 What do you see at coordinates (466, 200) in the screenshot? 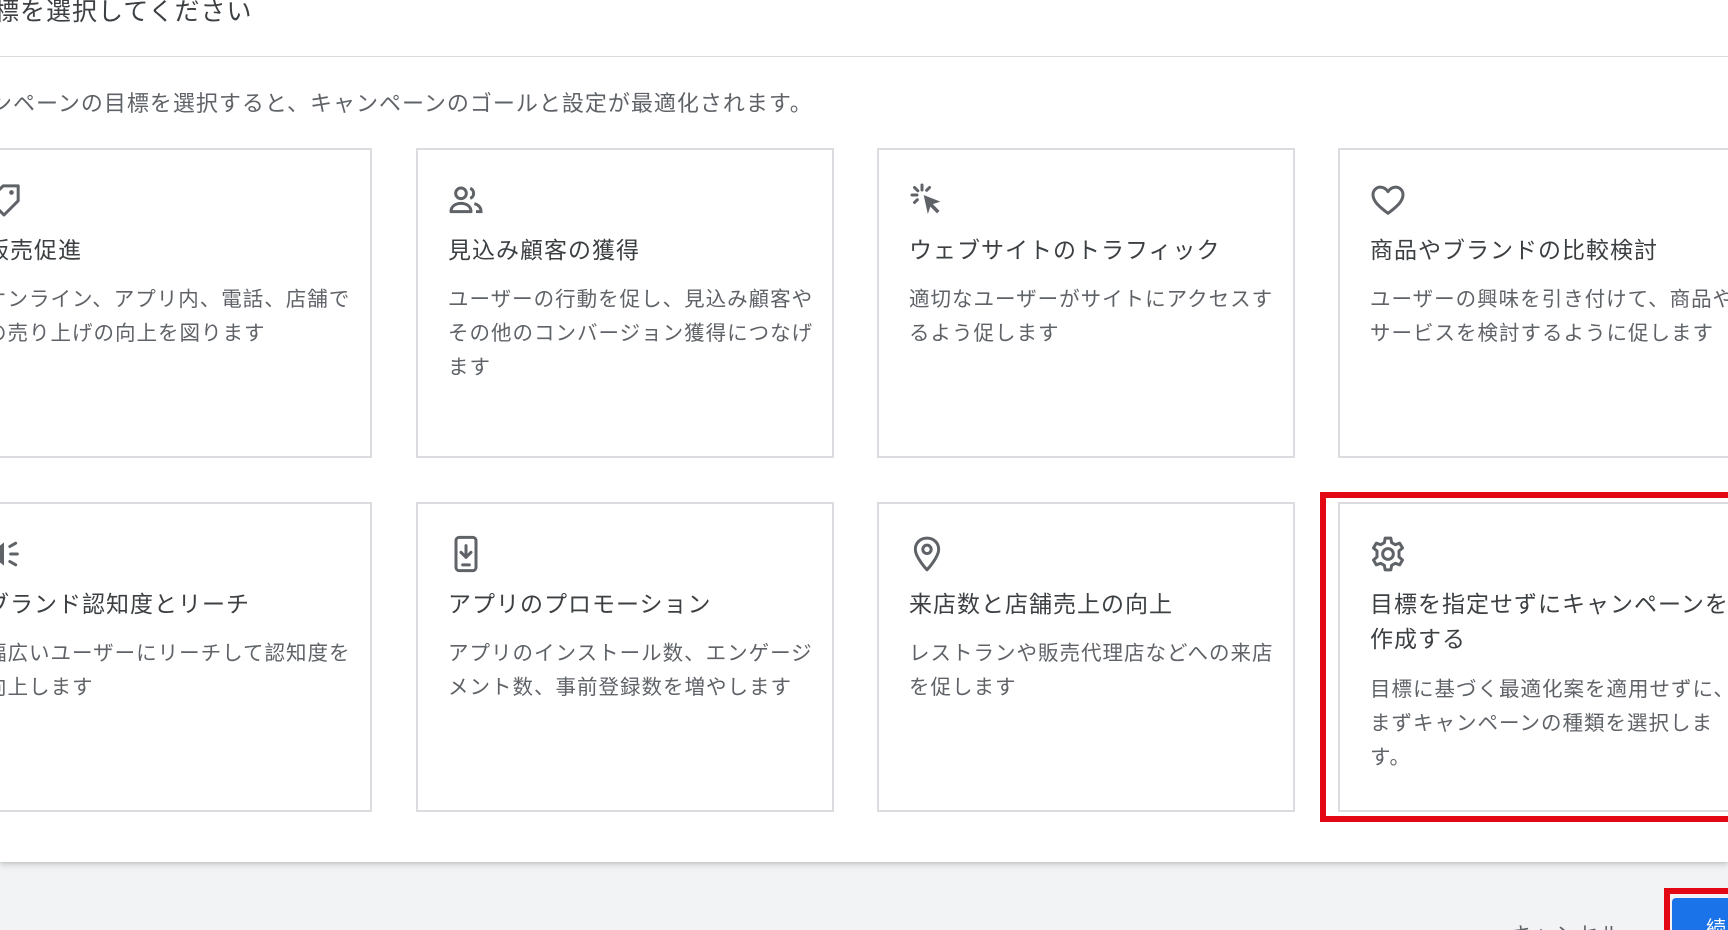
I see `people-icon` at bounding box center [466, 200].